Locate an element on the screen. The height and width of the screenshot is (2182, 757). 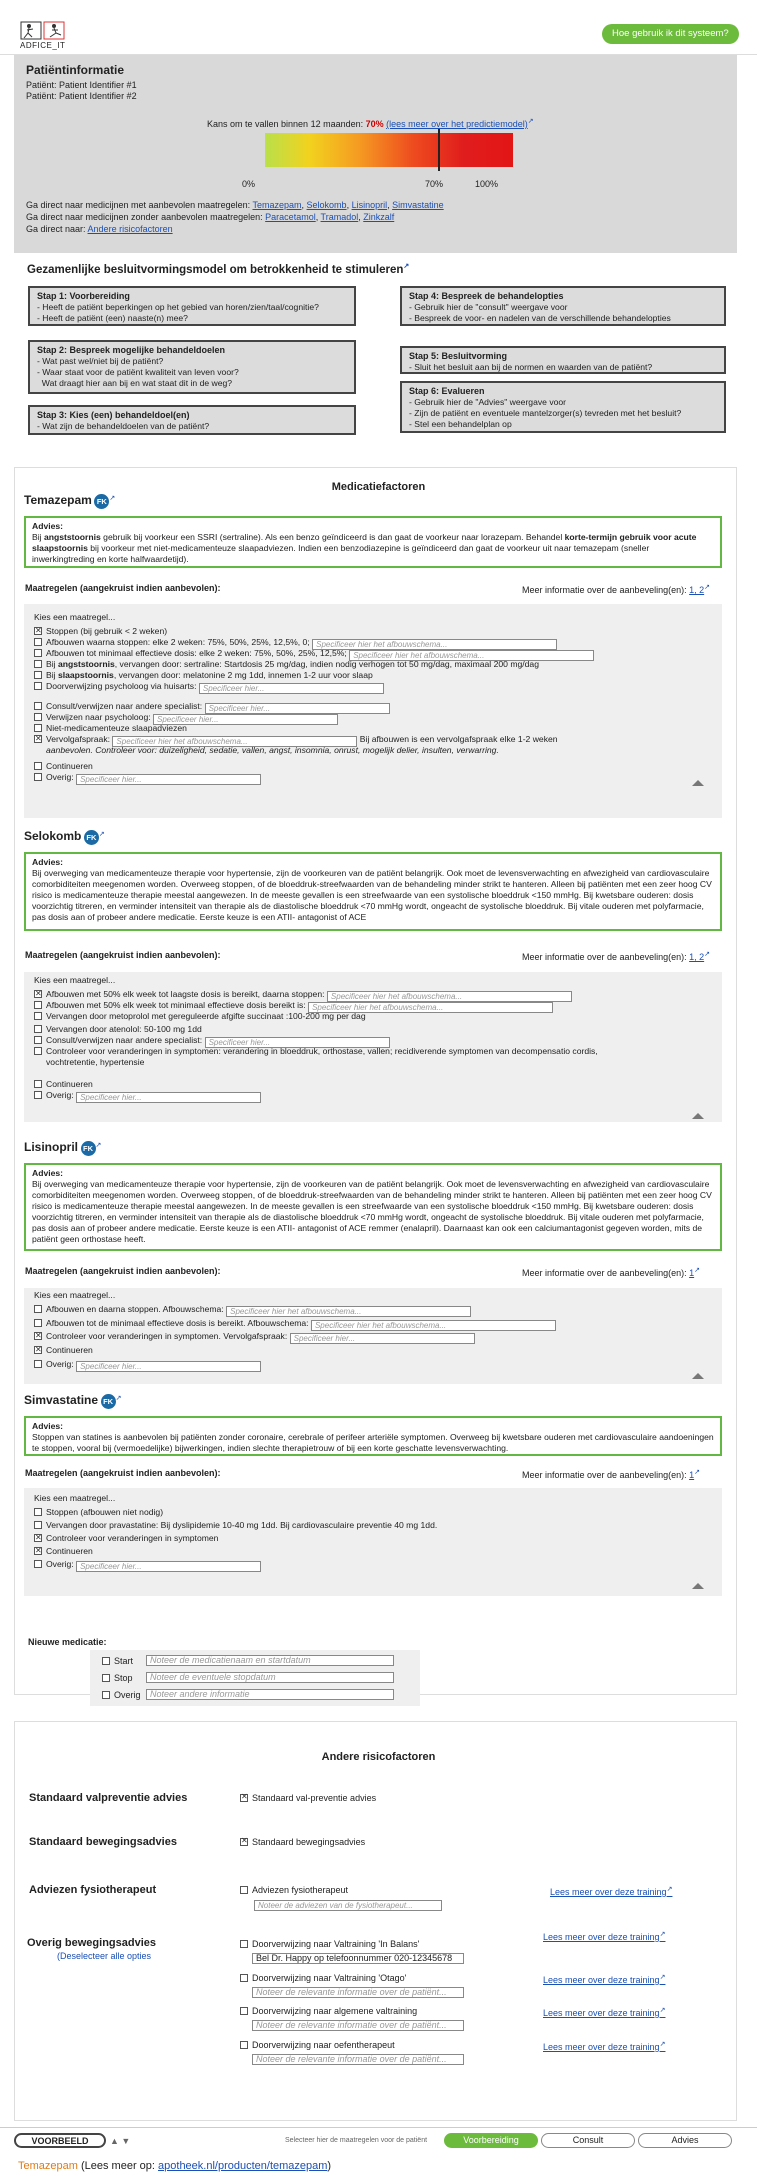
tab-voorbereiding: Voorbereiding is located at coordinates (491, 2140).